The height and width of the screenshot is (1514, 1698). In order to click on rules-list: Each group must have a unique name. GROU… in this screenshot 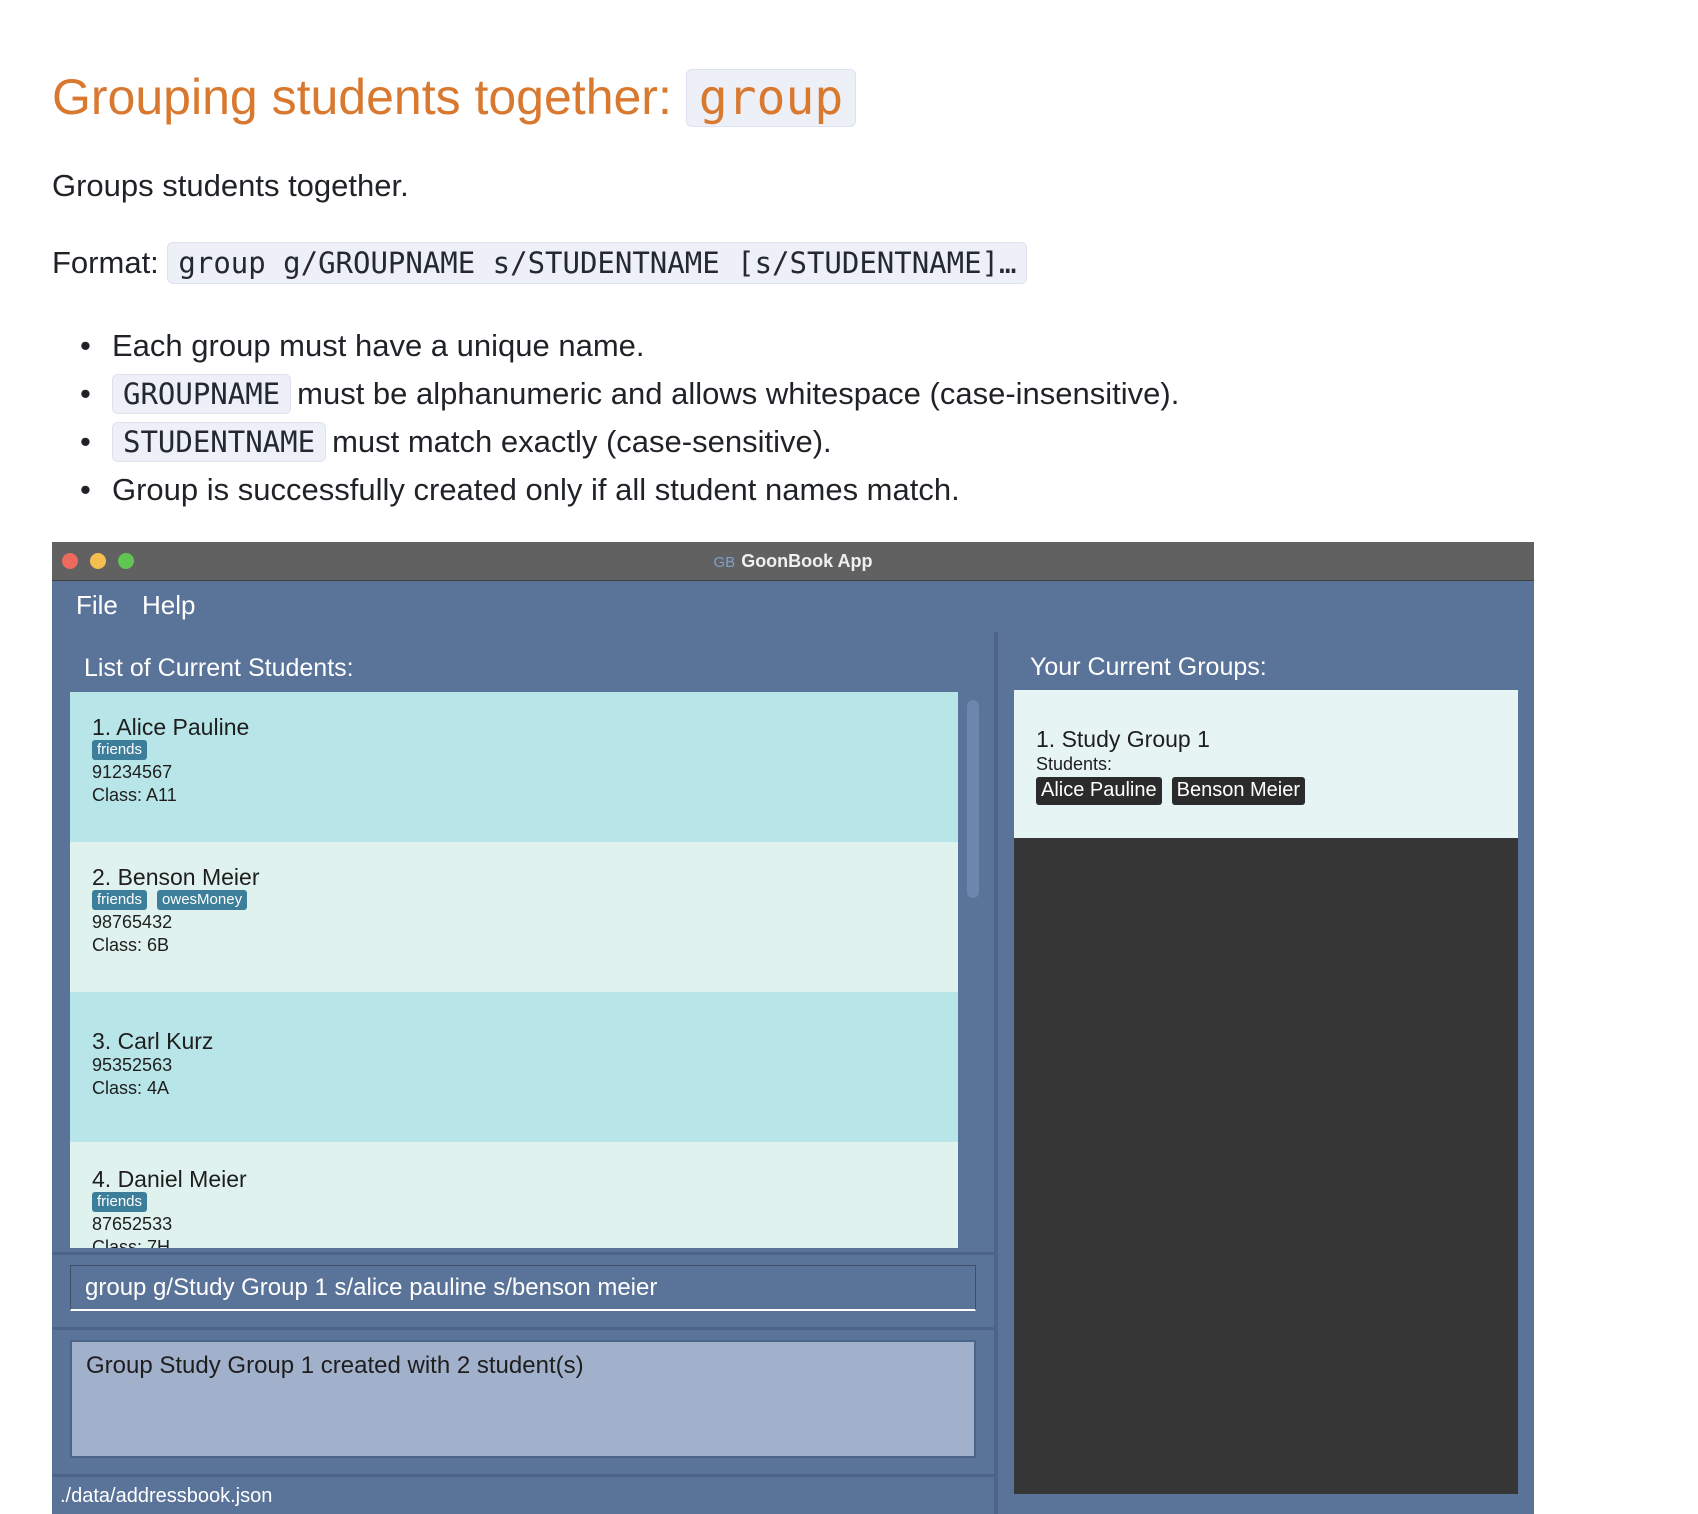, I will do `click(630, 418)`.